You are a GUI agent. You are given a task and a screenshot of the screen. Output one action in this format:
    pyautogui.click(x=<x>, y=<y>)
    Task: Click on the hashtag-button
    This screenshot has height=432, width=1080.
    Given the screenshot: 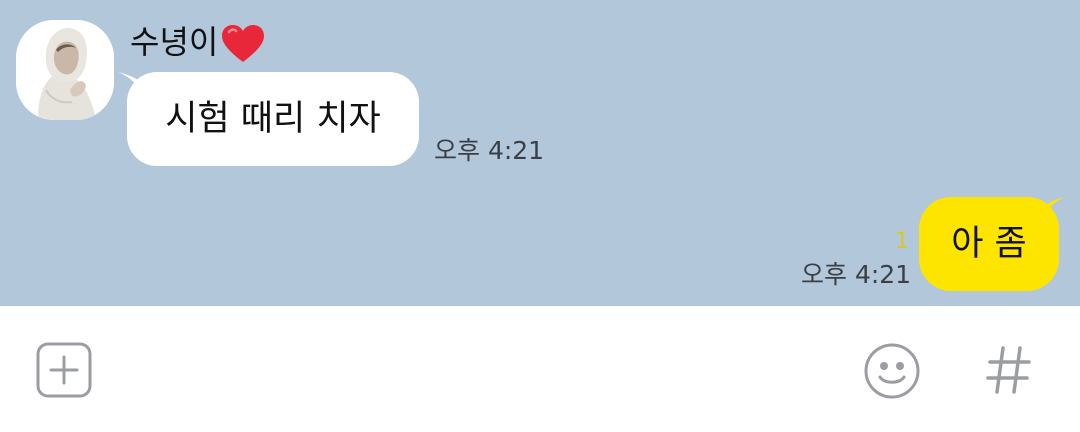 What is the action you would take?
    pyautogui.click(x=1009, y=370)
    